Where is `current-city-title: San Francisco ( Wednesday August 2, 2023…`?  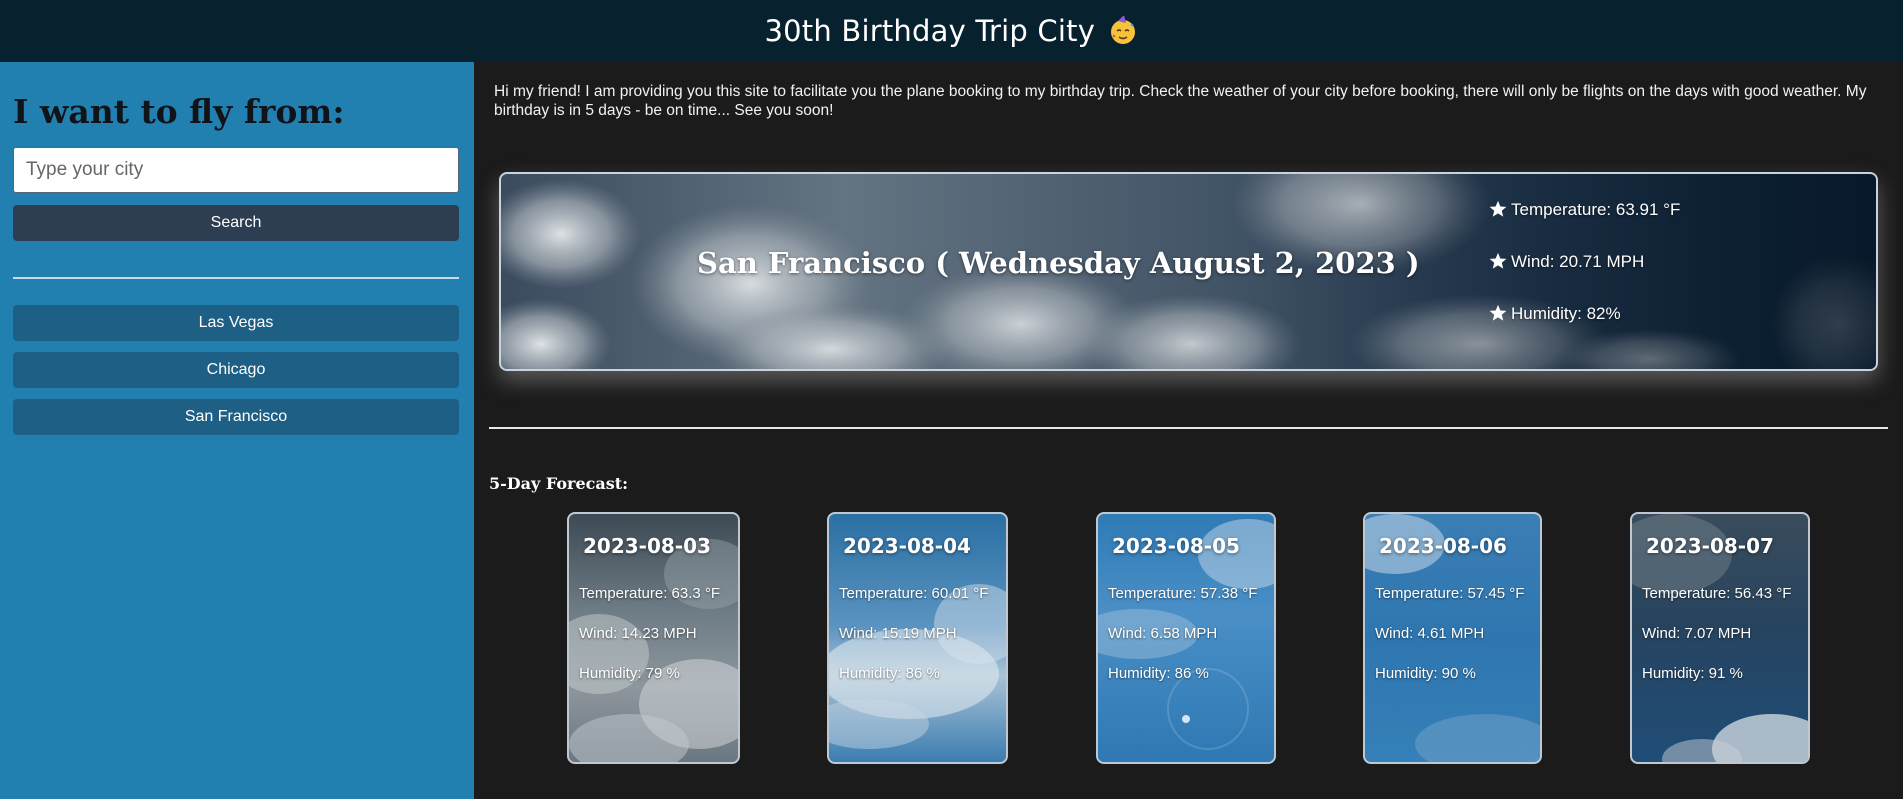
current-city-title: San Francisco ( Wednesday August 2, 2023… is located at coordinates (1058, 263).